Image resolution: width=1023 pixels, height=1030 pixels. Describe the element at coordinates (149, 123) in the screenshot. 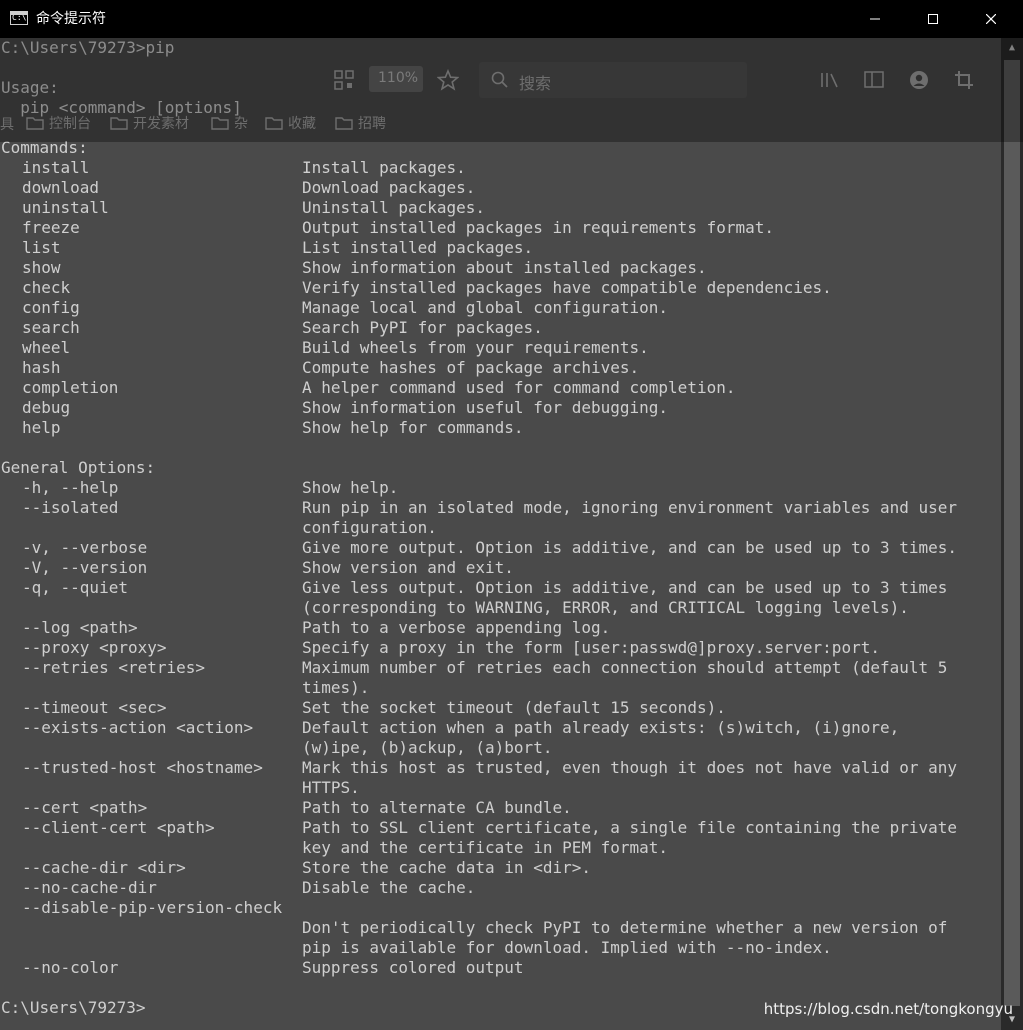

I see `bookmark-folder: 开发素材` at that location.